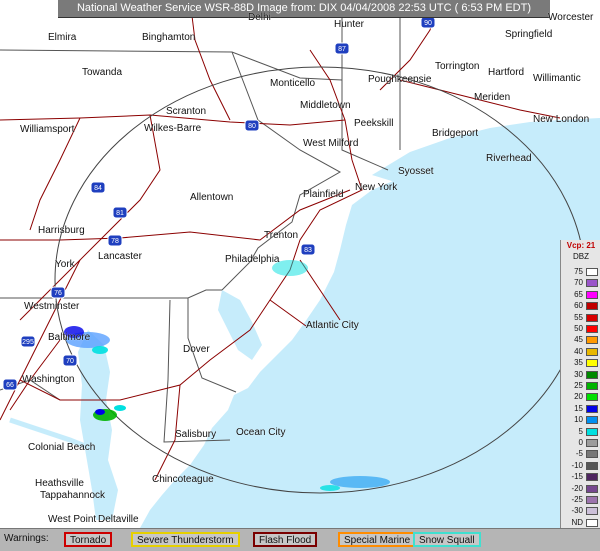 The width and height of the screenshot is (600, 551). I want to click on city-label: Hunter, so click(349, 24).